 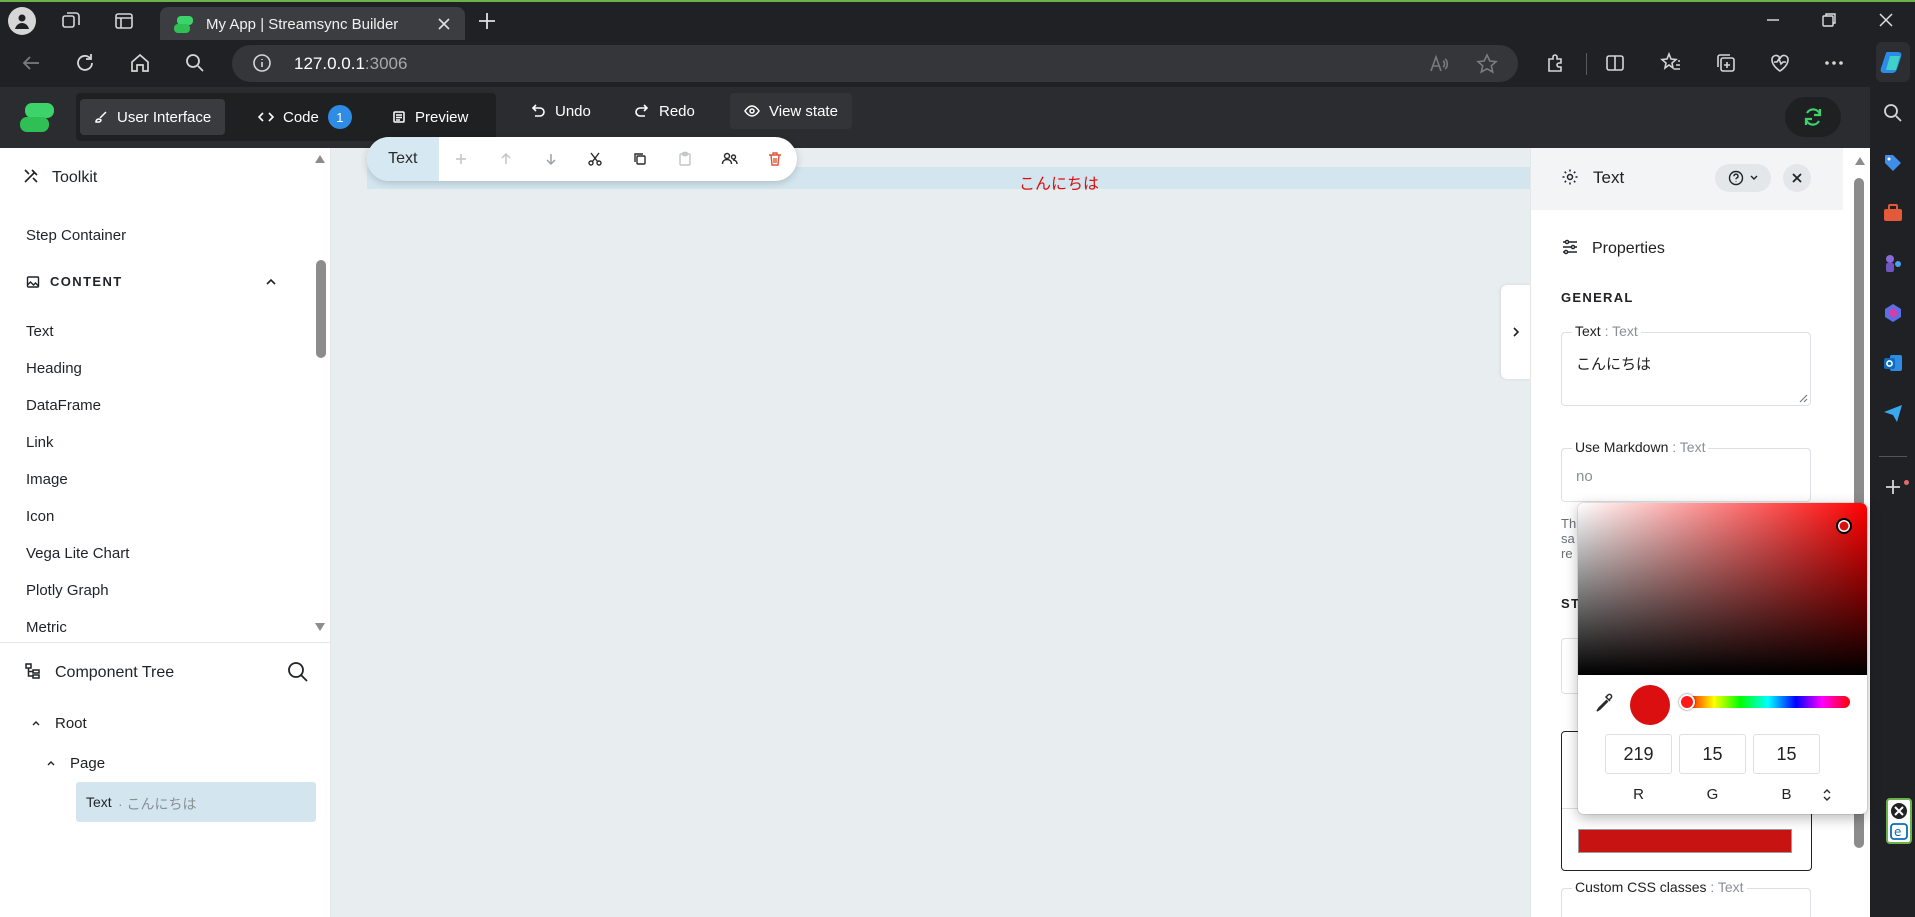 What do you see at coordinates (40, 516) in the screenshot?
I see `toolkit-item-icon: Icon` at bounding box center [40, 516].